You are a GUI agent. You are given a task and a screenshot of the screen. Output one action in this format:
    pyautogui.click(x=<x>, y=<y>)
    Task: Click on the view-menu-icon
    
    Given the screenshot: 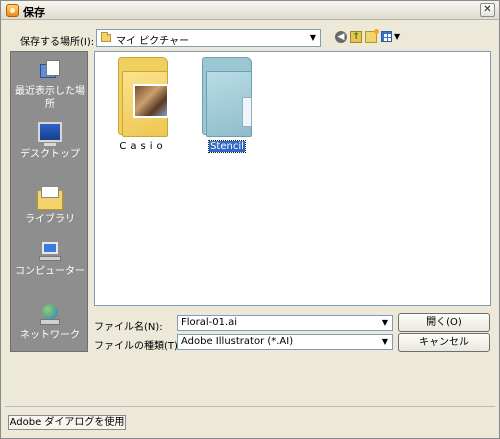 What is the action you would take?
    pyautogui.click(x=386, y=36)
    